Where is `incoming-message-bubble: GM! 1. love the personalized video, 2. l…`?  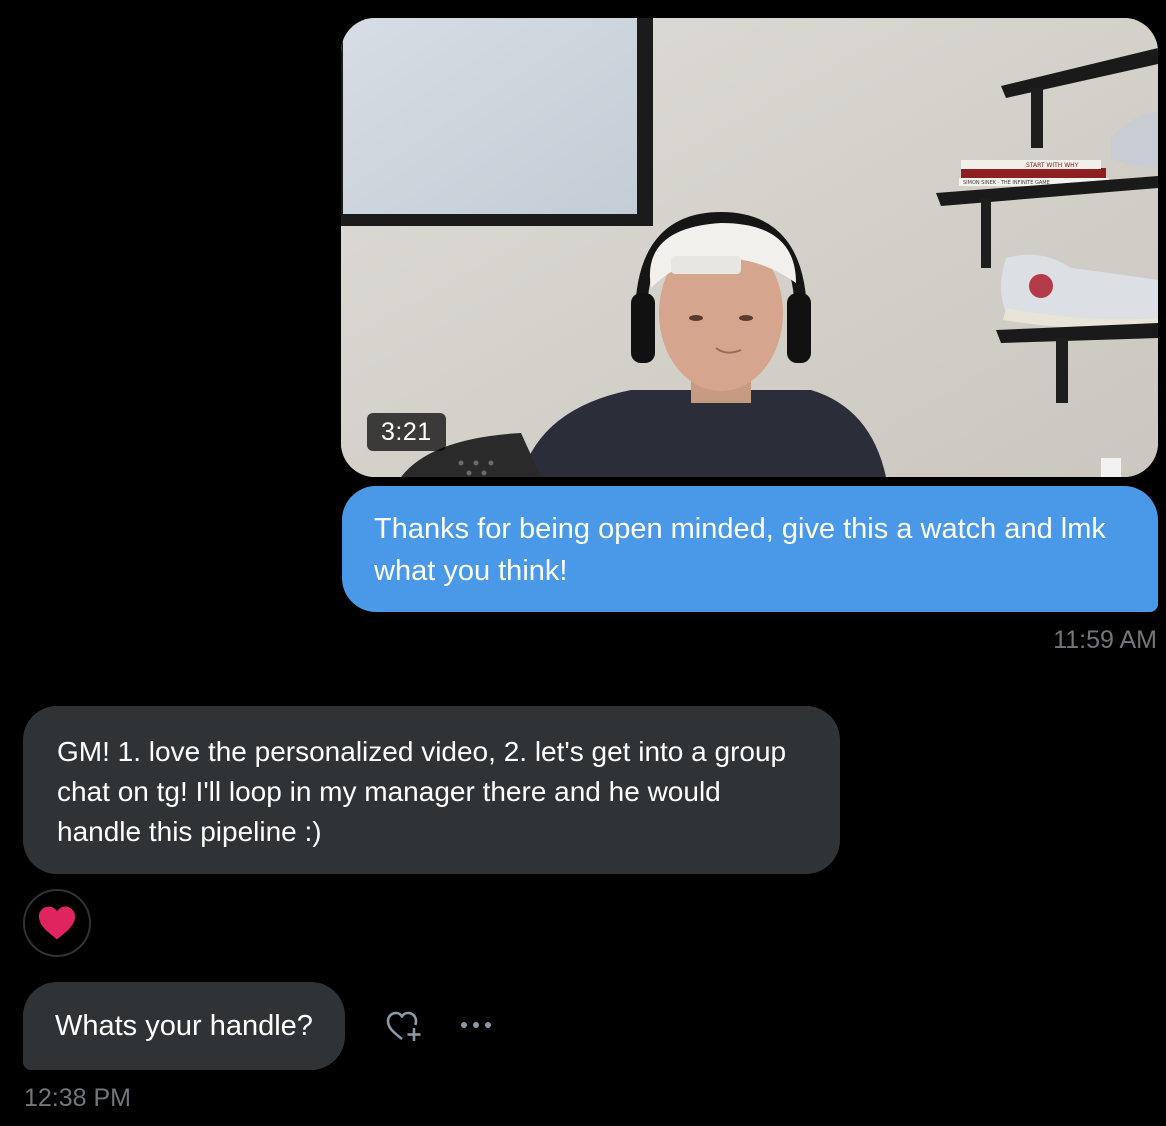
incoming-message-bubble: GM! 1. love the personalized video, 2. l… is located at coordinates (431, 790).